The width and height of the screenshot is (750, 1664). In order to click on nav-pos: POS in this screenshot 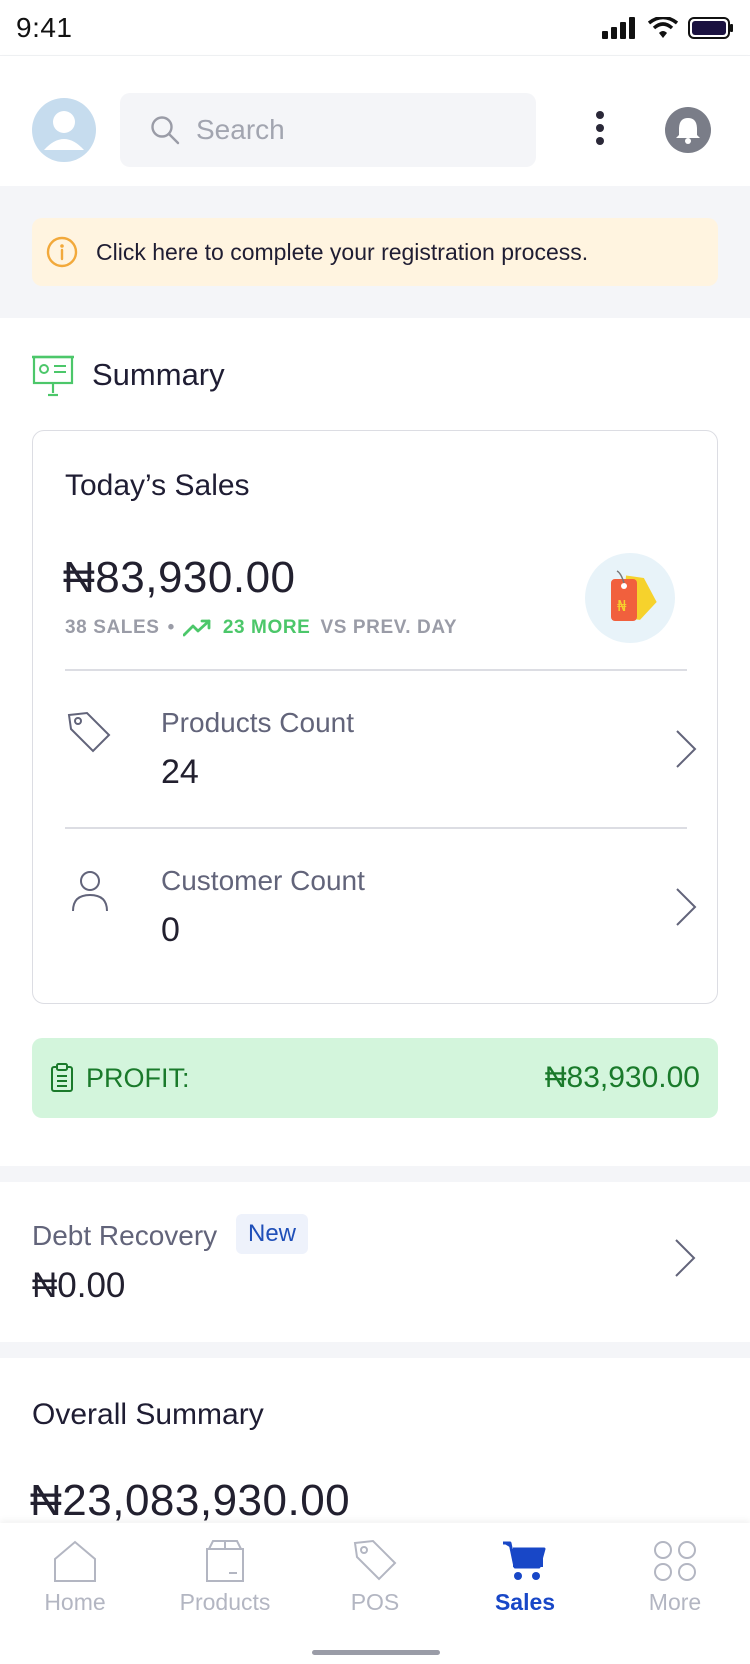, I will do `click(375, 1593)`.